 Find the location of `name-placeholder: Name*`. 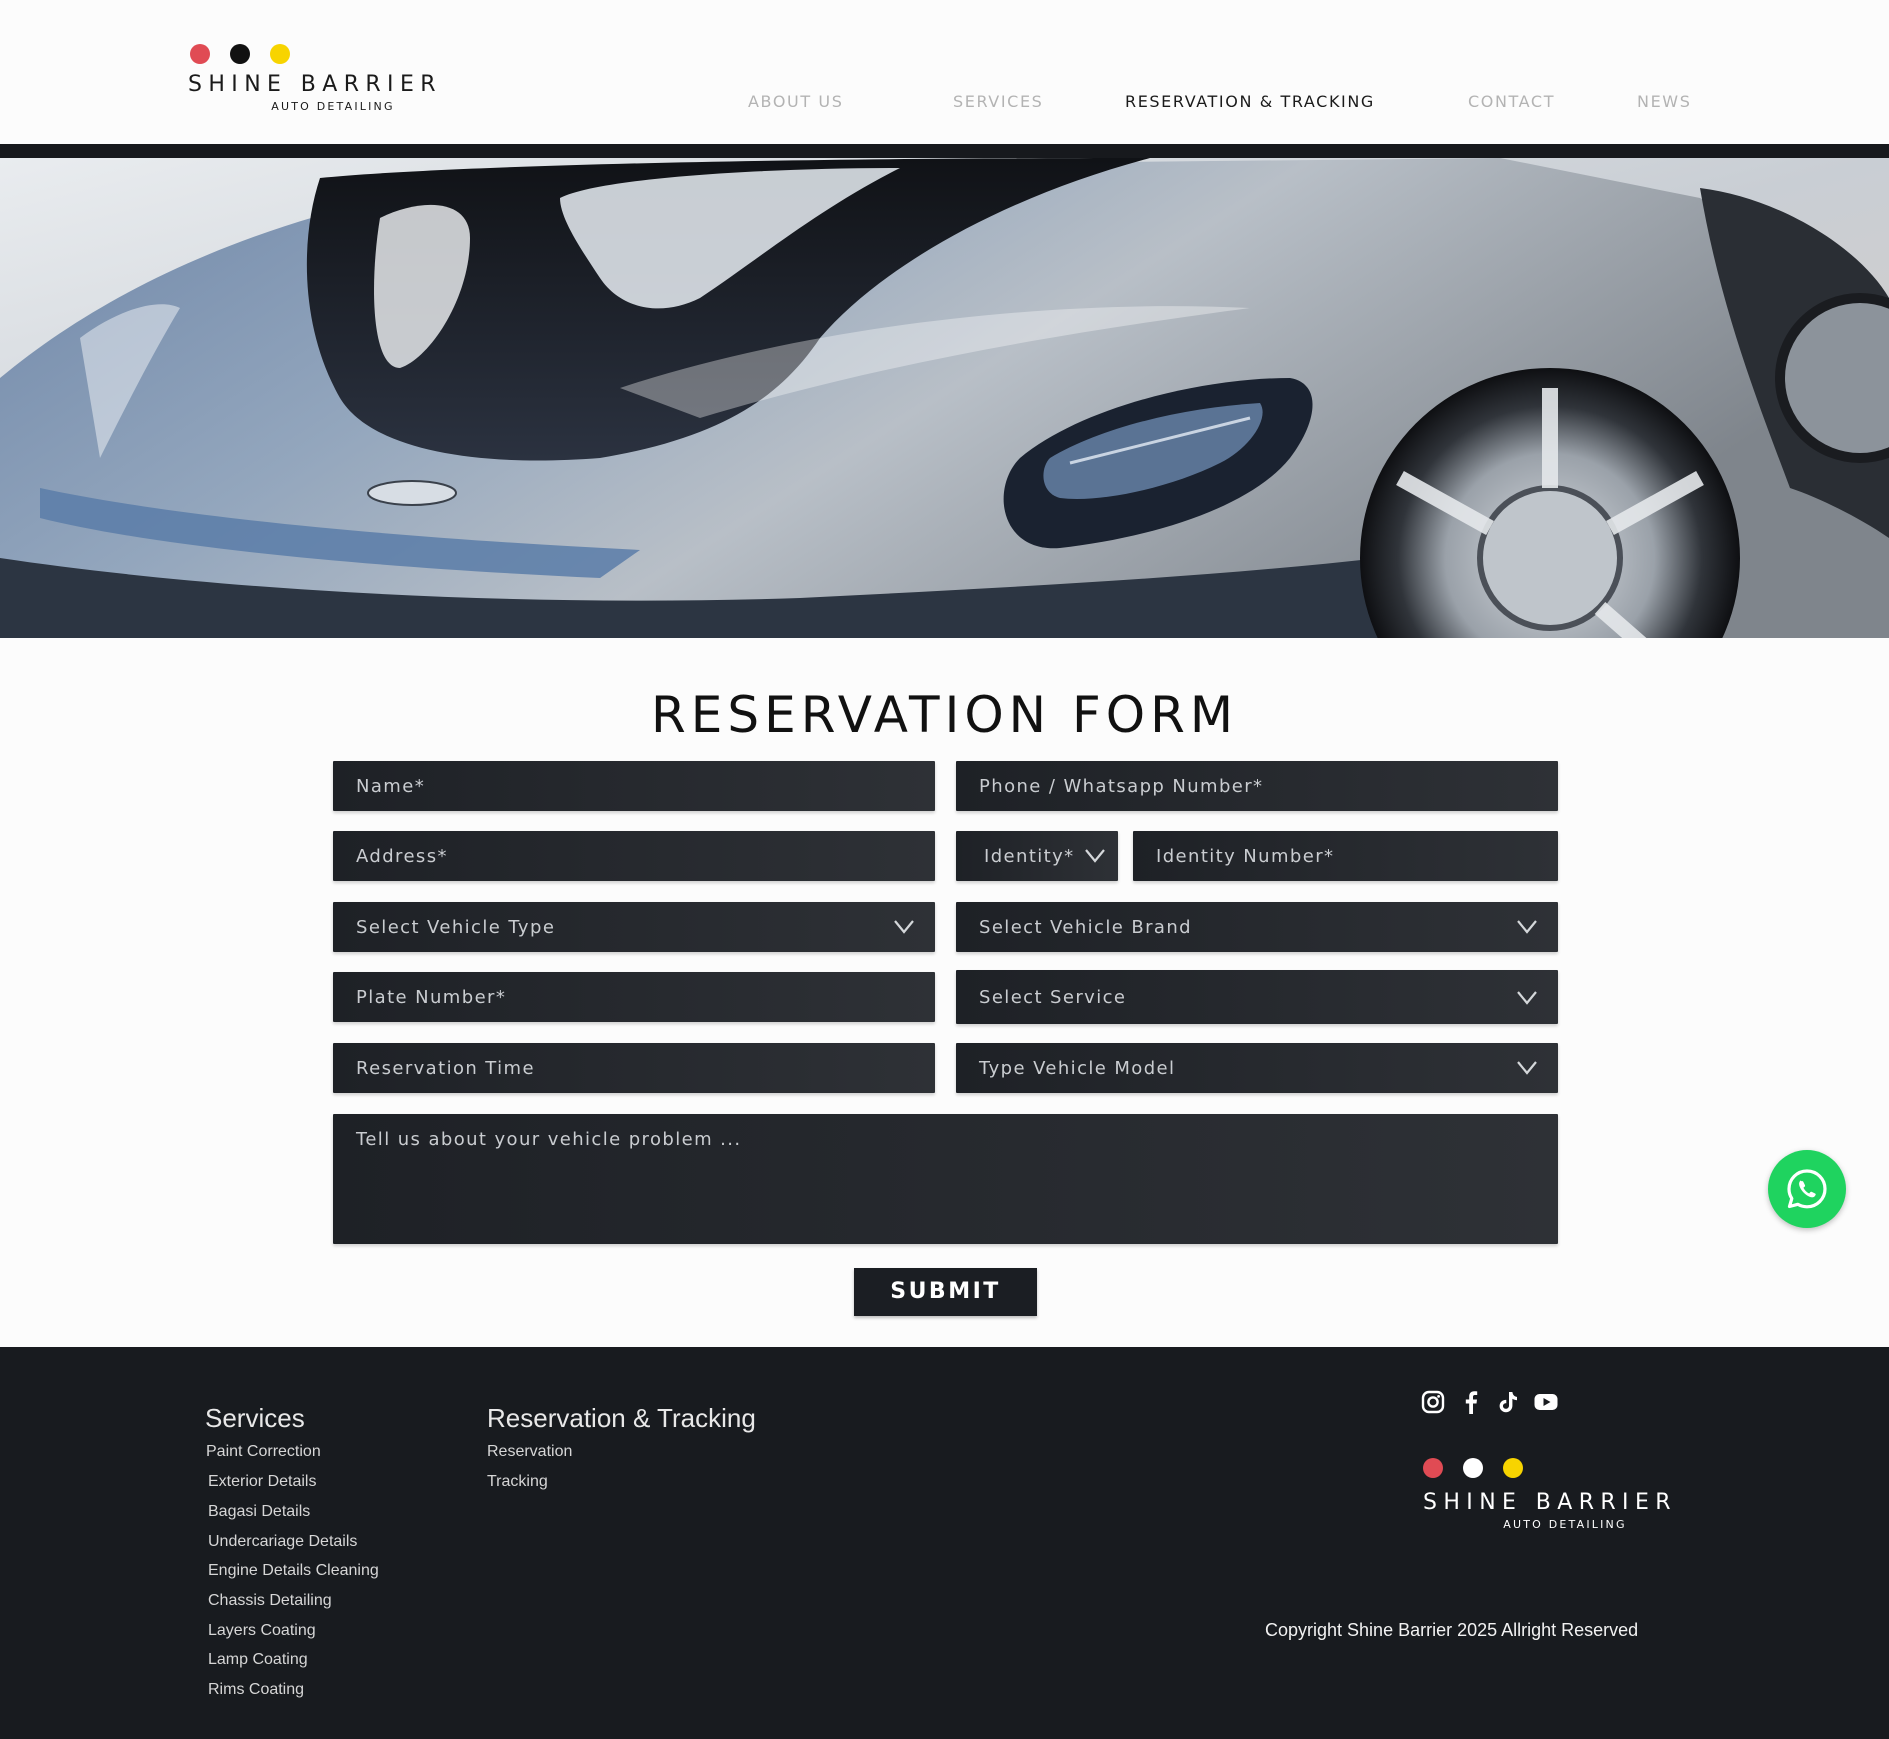

name-placeholder: Name* is located at coordinates (391, 786).